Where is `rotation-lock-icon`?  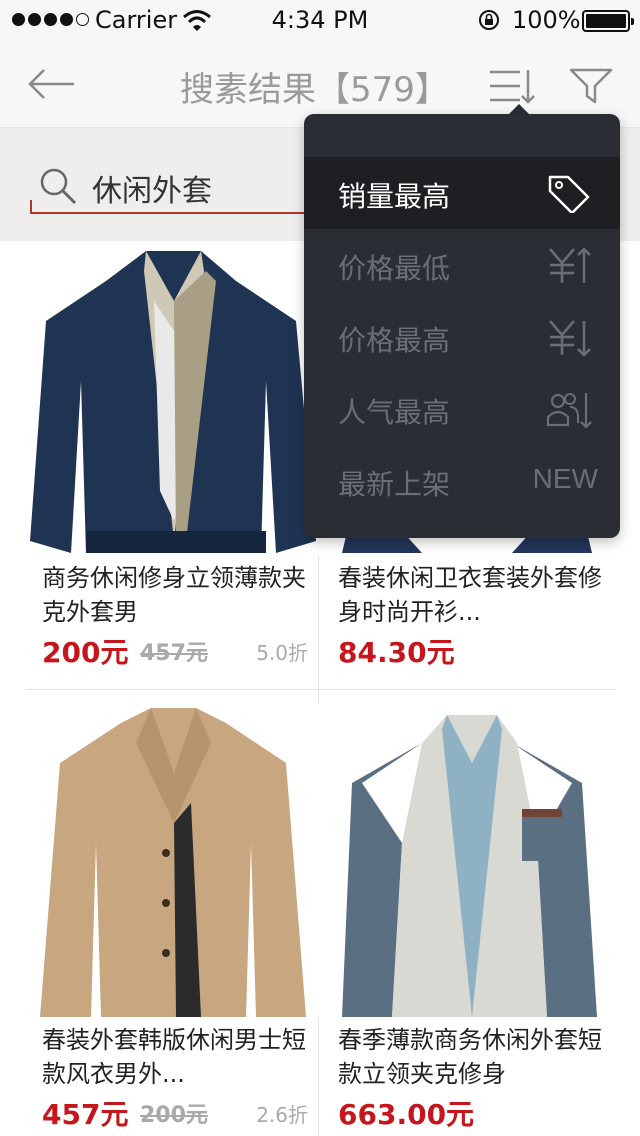 rotation-lock-icon is located at coordinates (489, 20).